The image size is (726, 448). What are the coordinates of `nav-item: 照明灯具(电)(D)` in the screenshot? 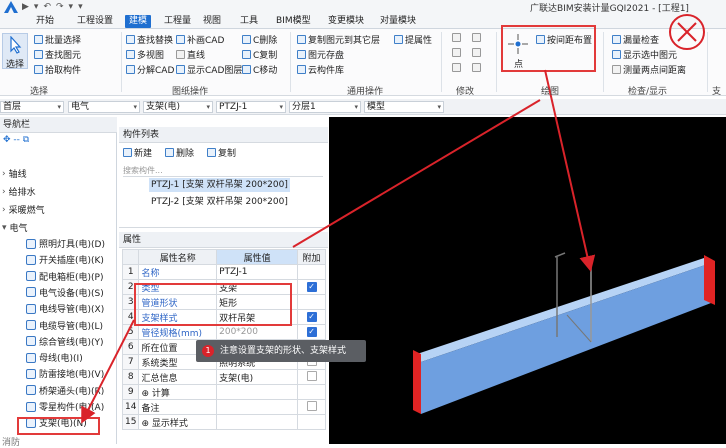 It's located at (65, 243).